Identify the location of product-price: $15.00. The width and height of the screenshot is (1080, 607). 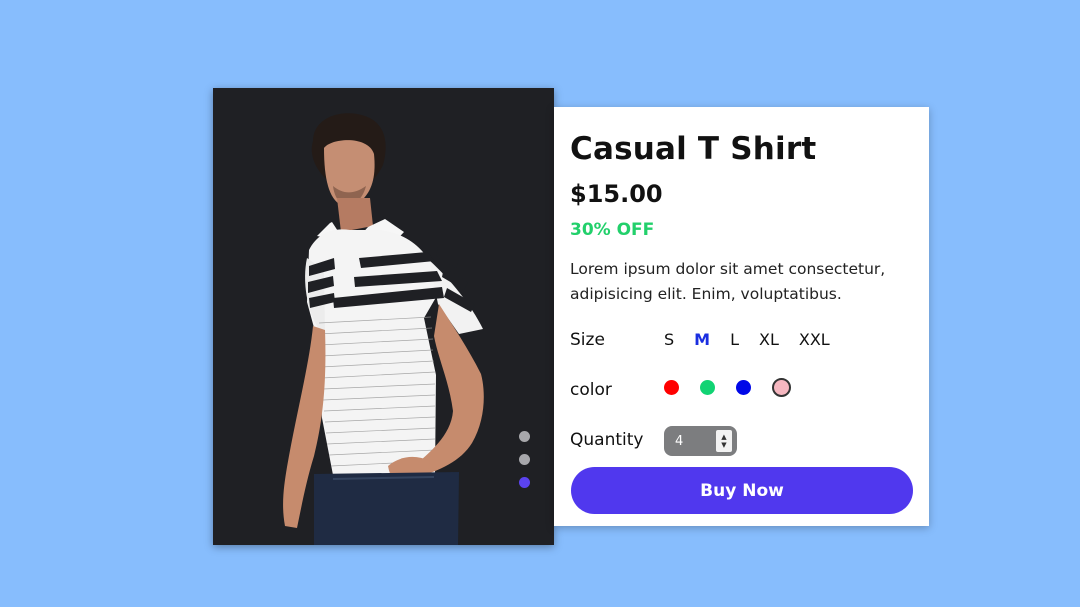
(616, 194).